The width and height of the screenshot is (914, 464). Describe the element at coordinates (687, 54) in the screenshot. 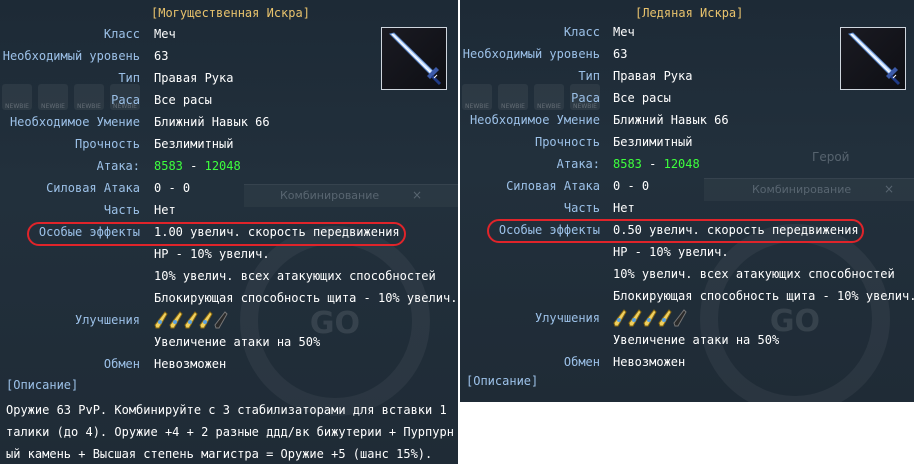

I see `attribute-row: Необходимый уровень 63` at that location.